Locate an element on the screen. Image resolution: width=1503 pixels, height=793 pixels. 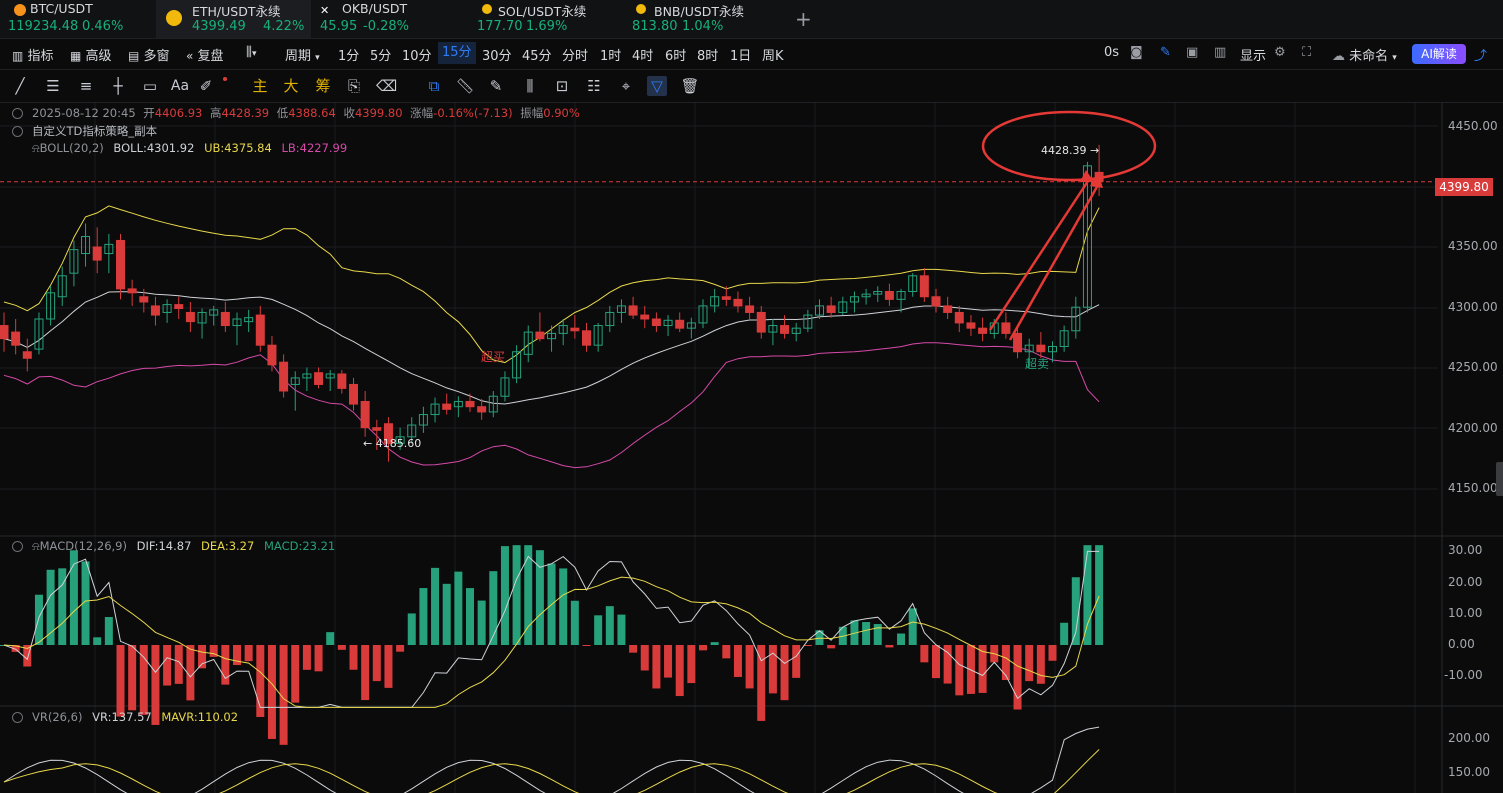
price-tick: 4450.00 is located at coordinates (1473, 126).